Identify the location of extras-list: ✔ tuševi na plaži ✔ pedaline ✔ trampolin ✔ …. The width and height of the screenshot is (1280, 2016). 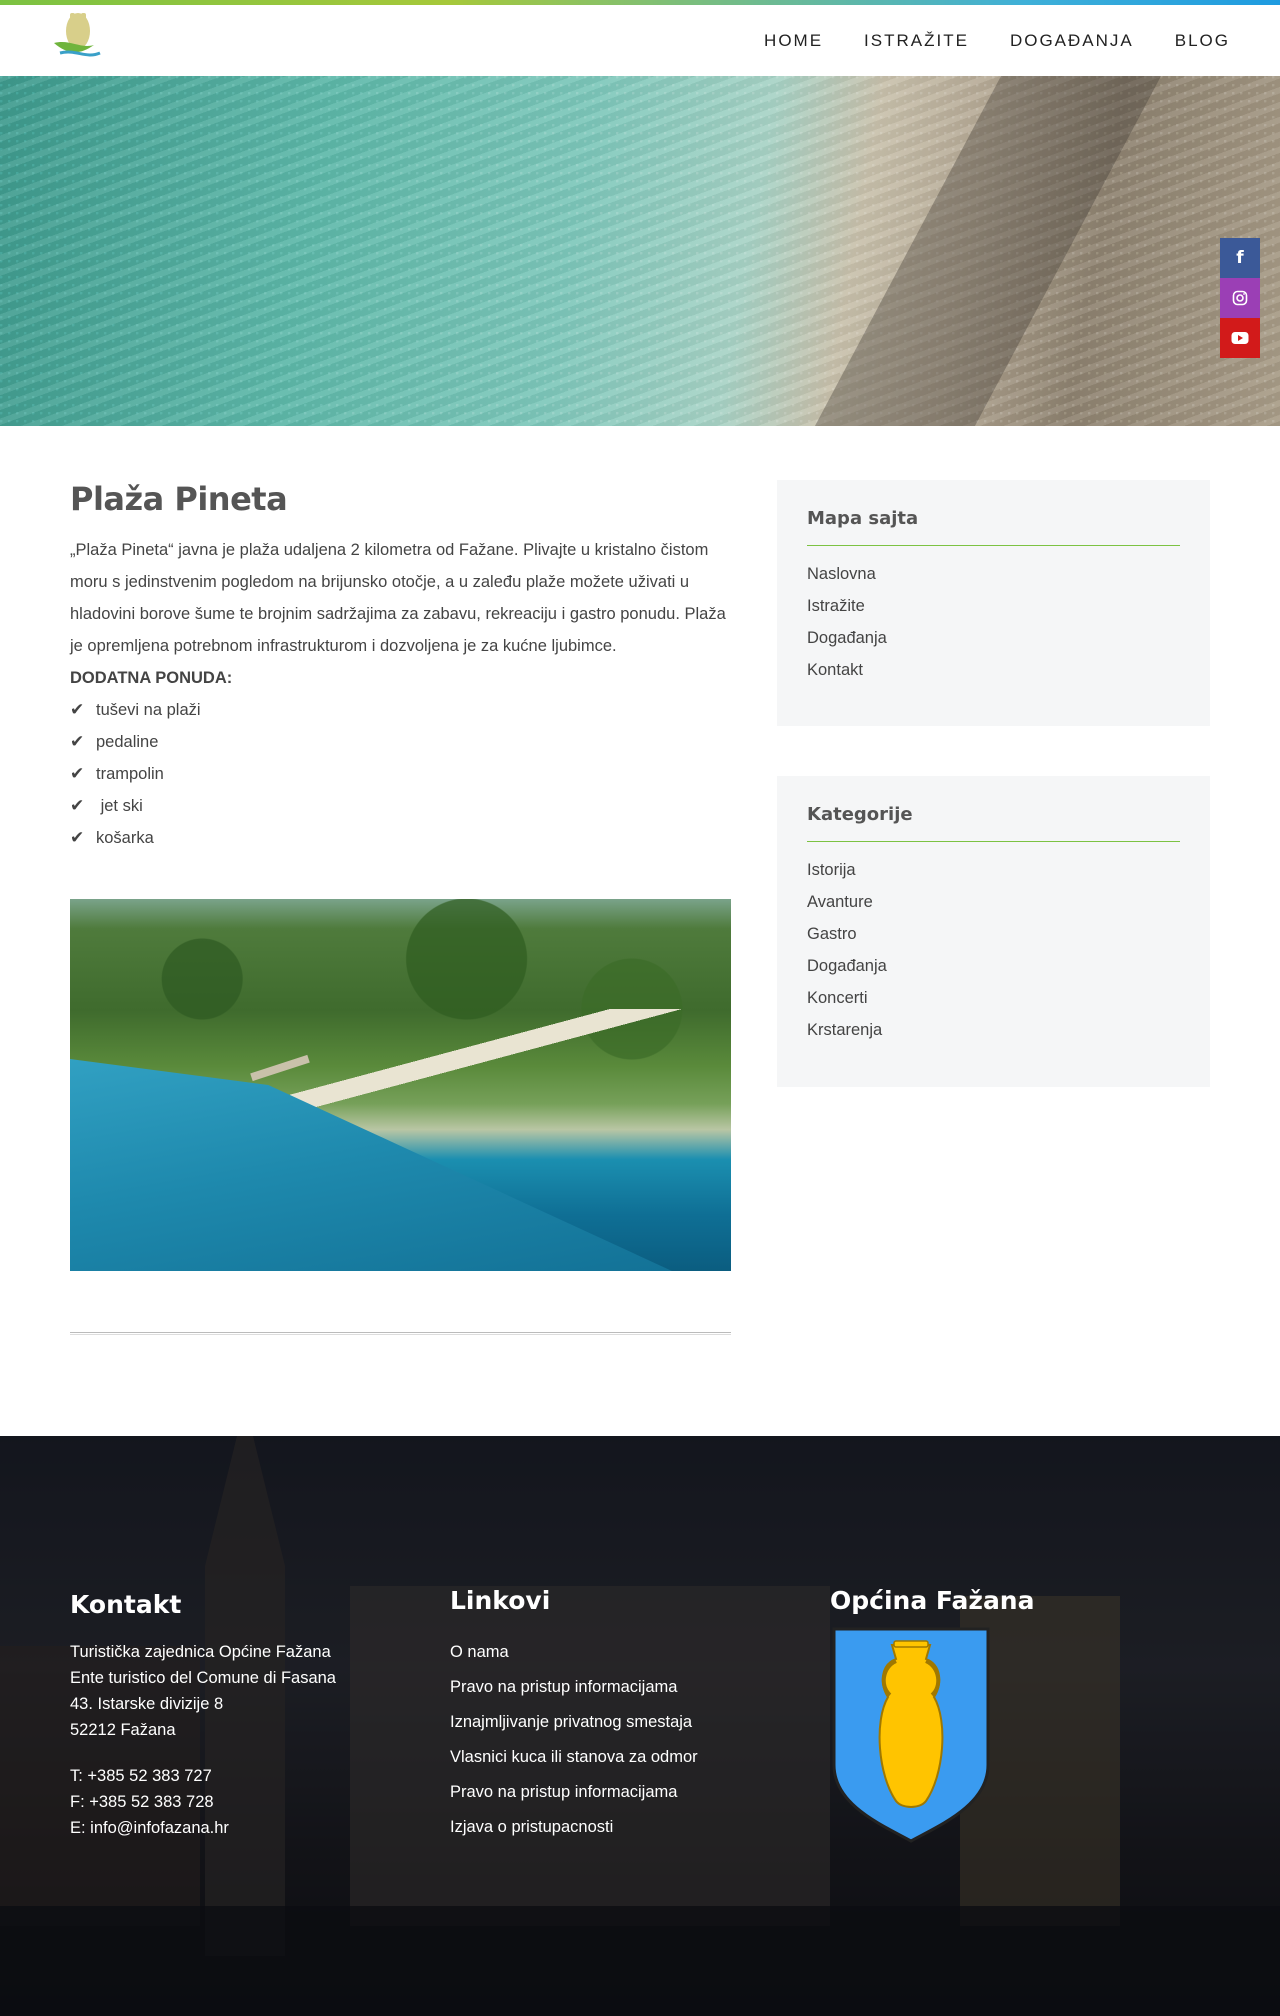
(400, 774).